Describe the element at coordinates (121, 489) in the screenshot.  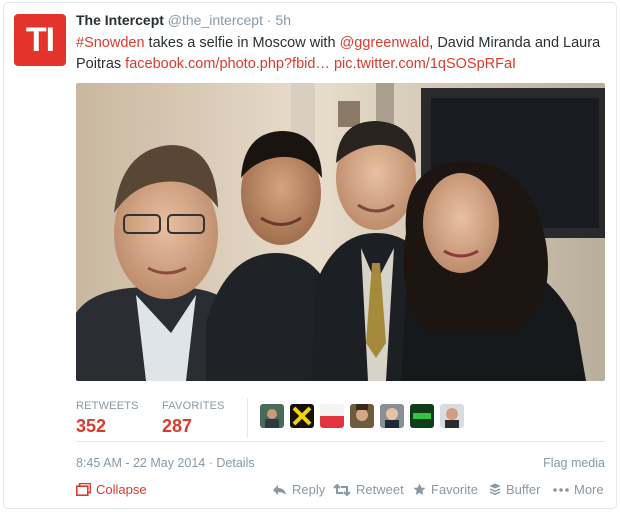
I see `collapse-label: Collapse` at that location.